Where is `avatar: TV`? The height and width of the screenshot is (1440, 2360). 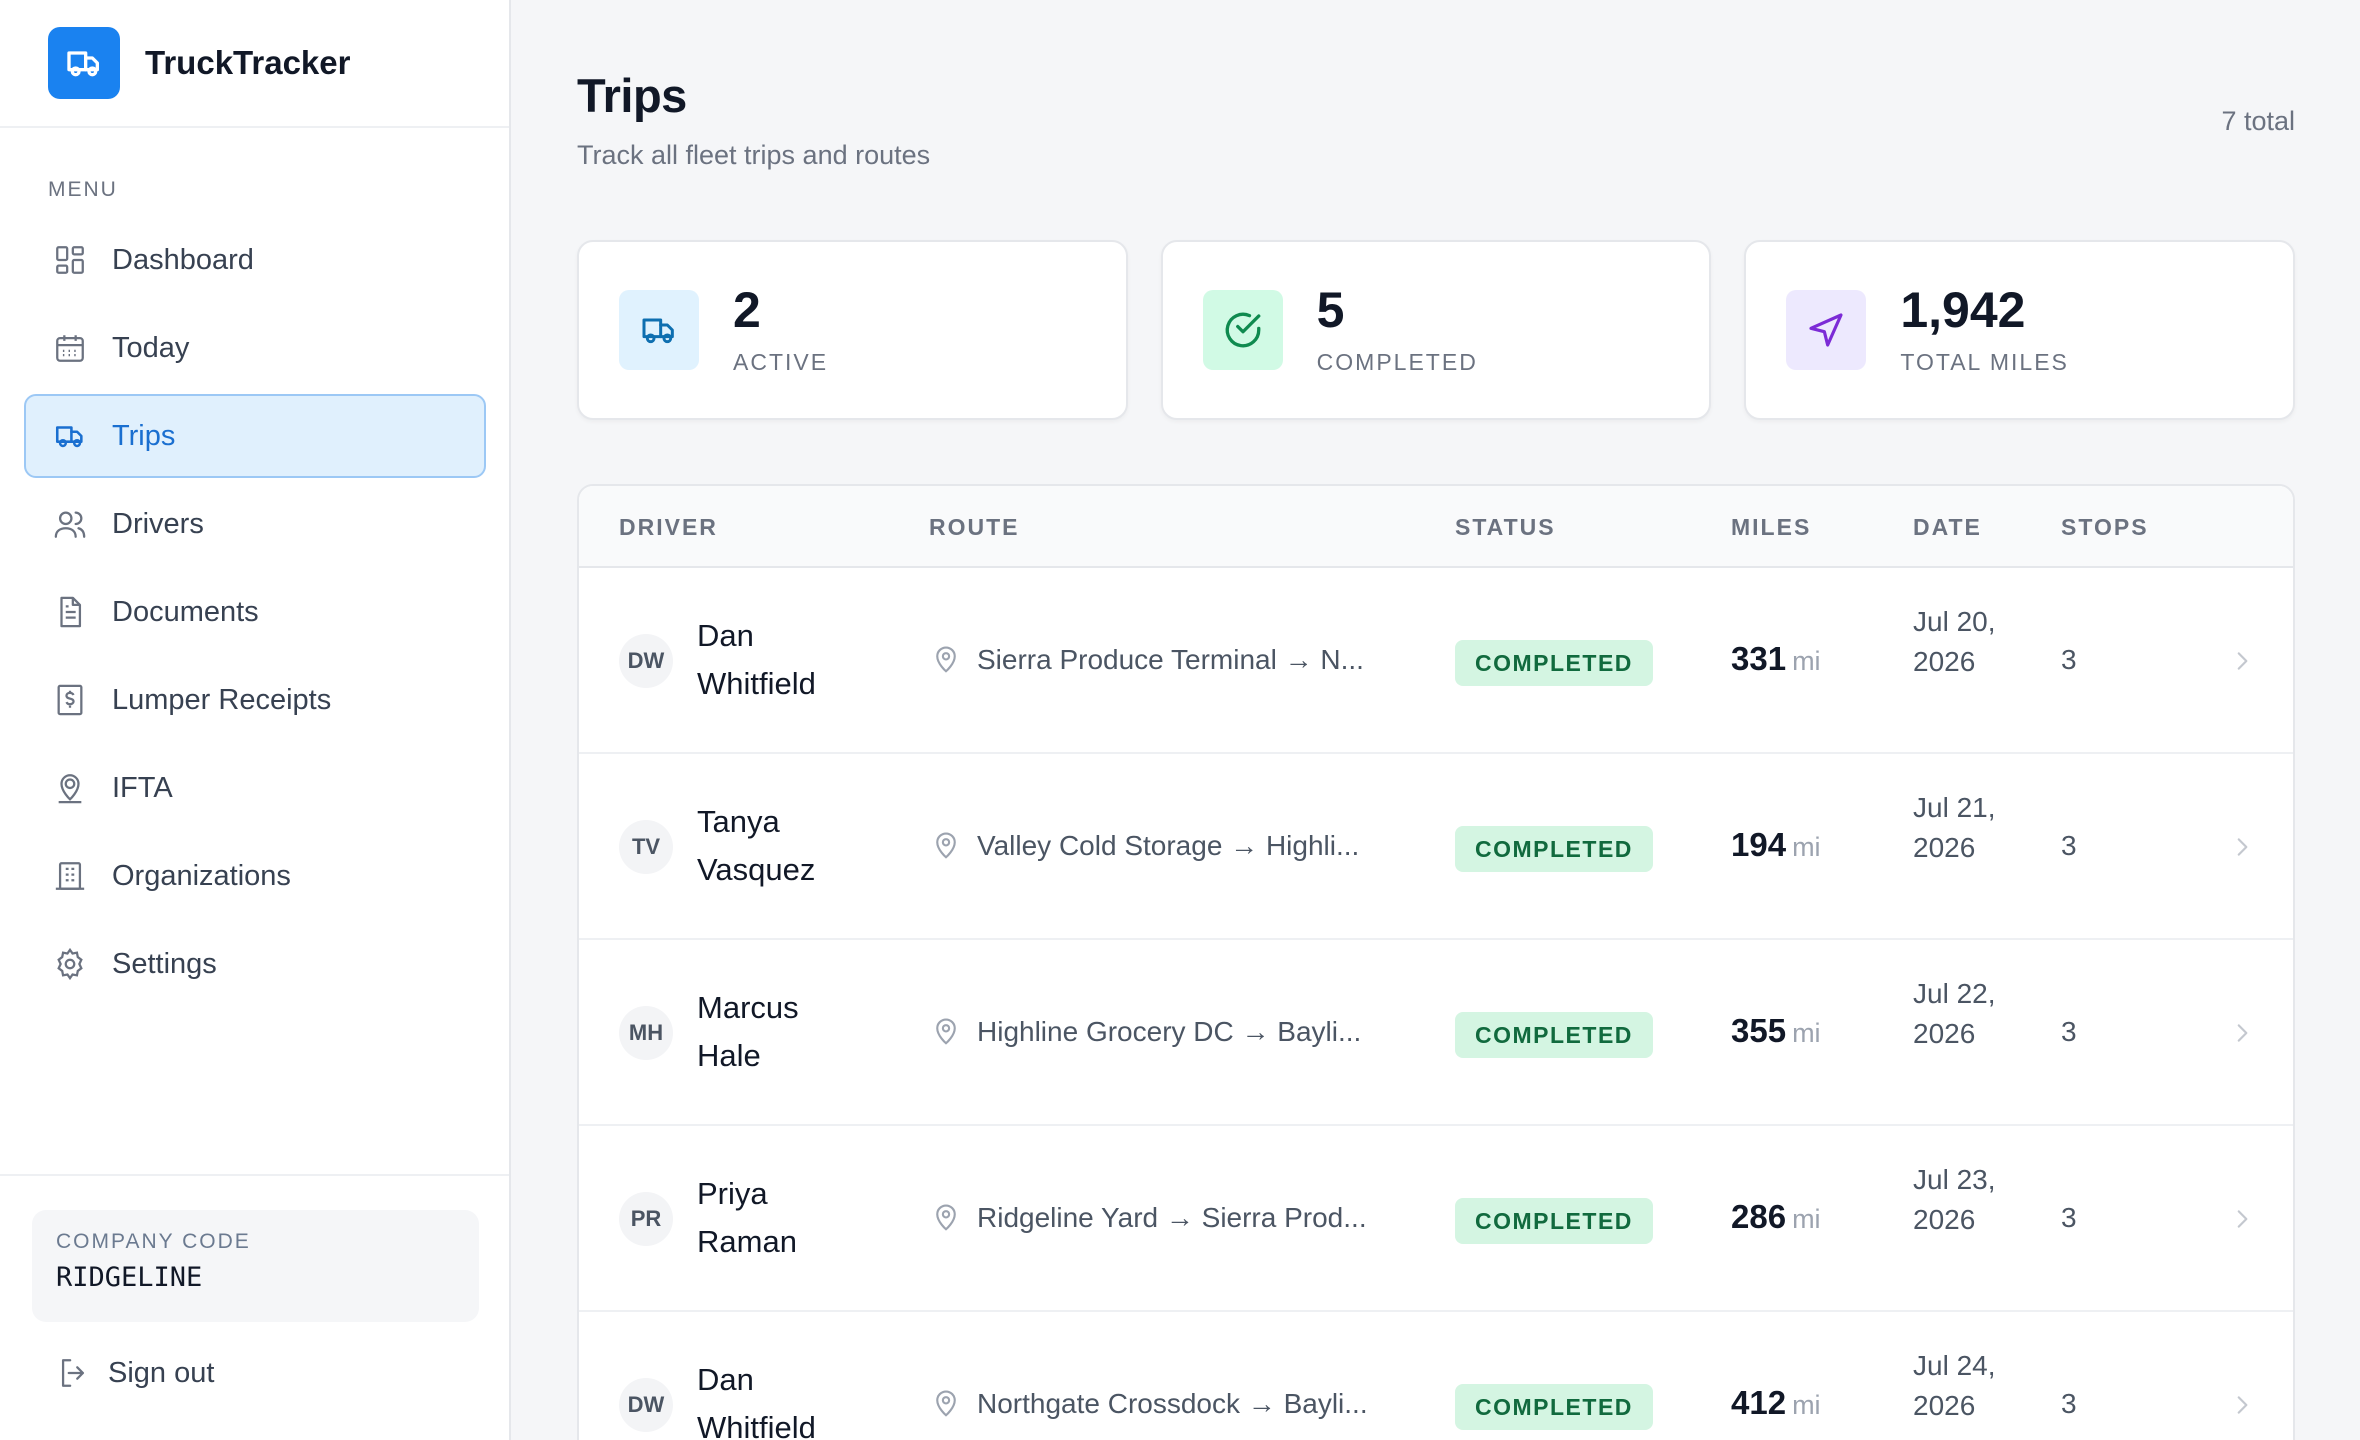
avatar: TV is located at coordinates (646, 847).